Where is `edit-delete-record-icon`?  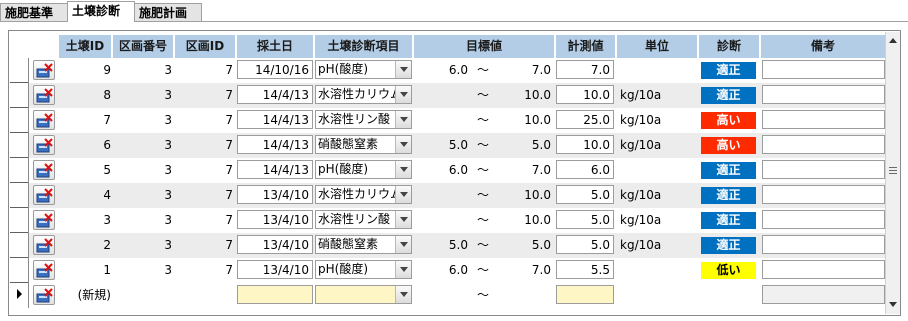
edit-delete-record-icon is located at coordinates (44, 170).